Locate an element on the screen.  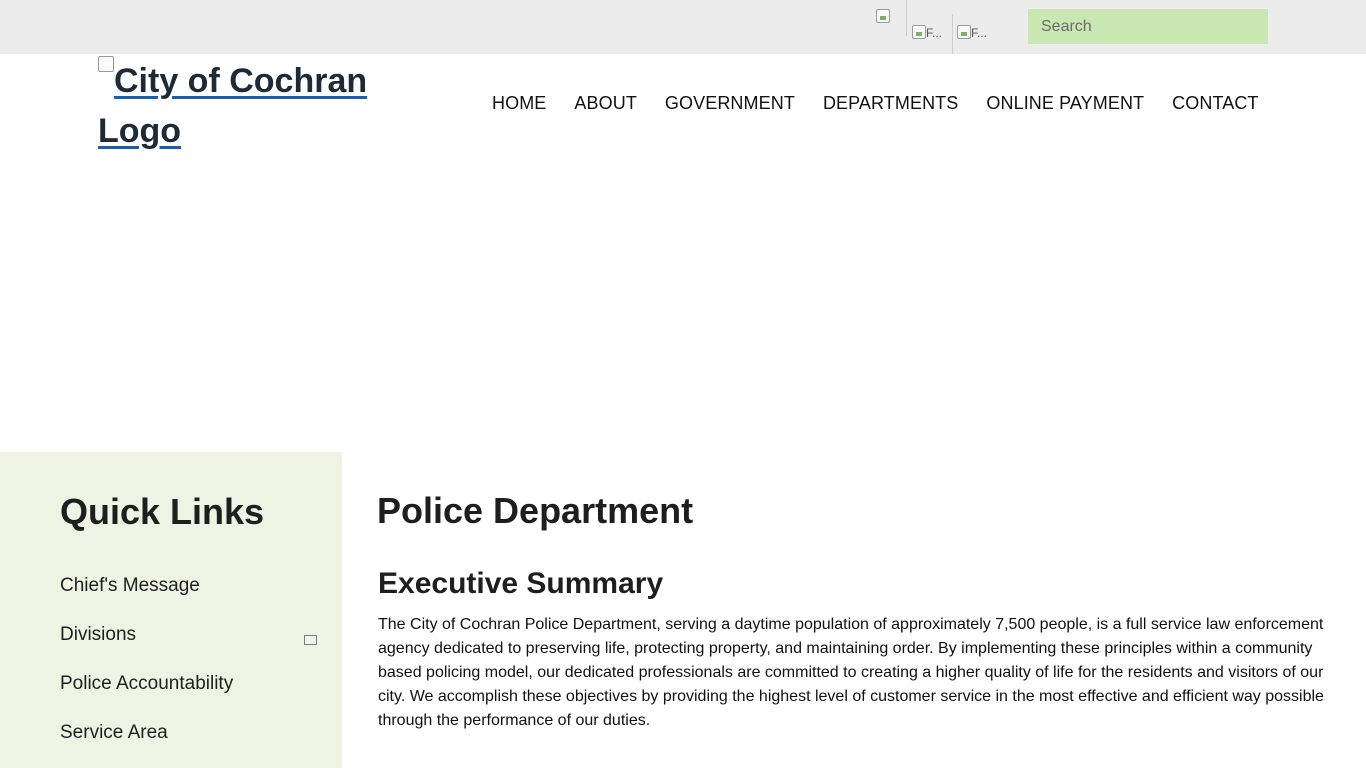
quick-link-divisions: Divisions is located at coordinates (98, 635).